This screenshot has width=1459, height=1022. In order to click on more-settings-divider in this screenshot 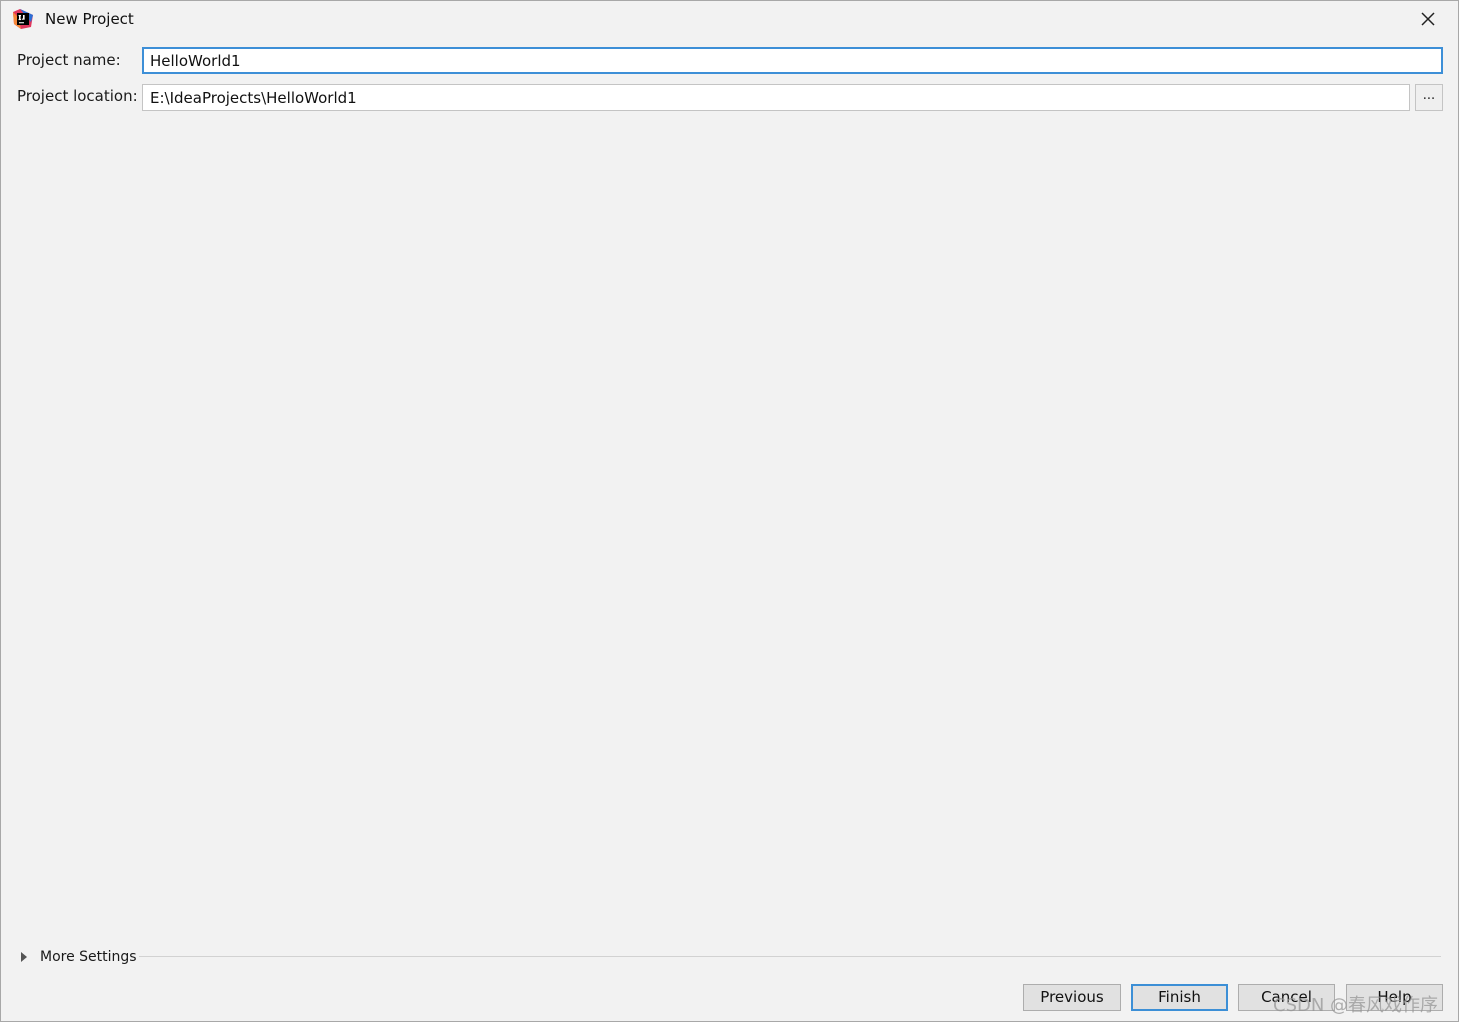, I will do `click(790, 956)`.